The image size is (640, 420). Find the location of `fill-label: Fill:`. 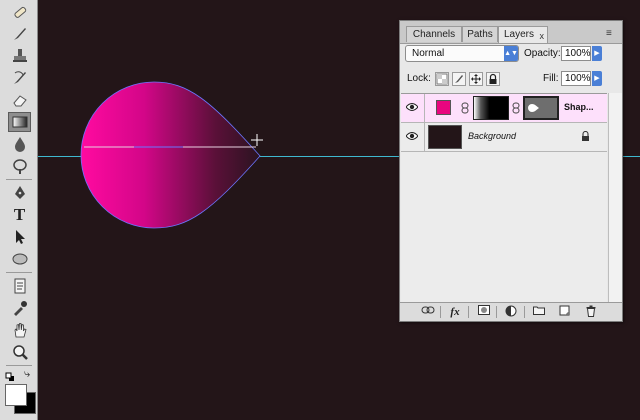

fill-label: Fill: is located at coordinates (551, 78).